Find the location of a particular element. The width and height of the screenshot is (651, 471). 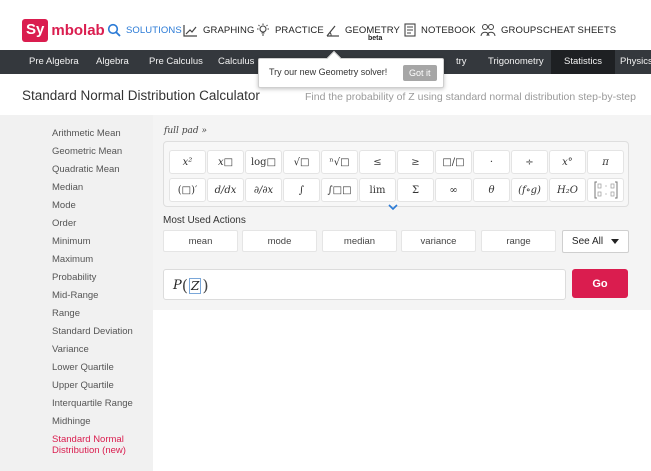

key-partial-derivative: ∂/∂x is located at coordinates (263, 190).